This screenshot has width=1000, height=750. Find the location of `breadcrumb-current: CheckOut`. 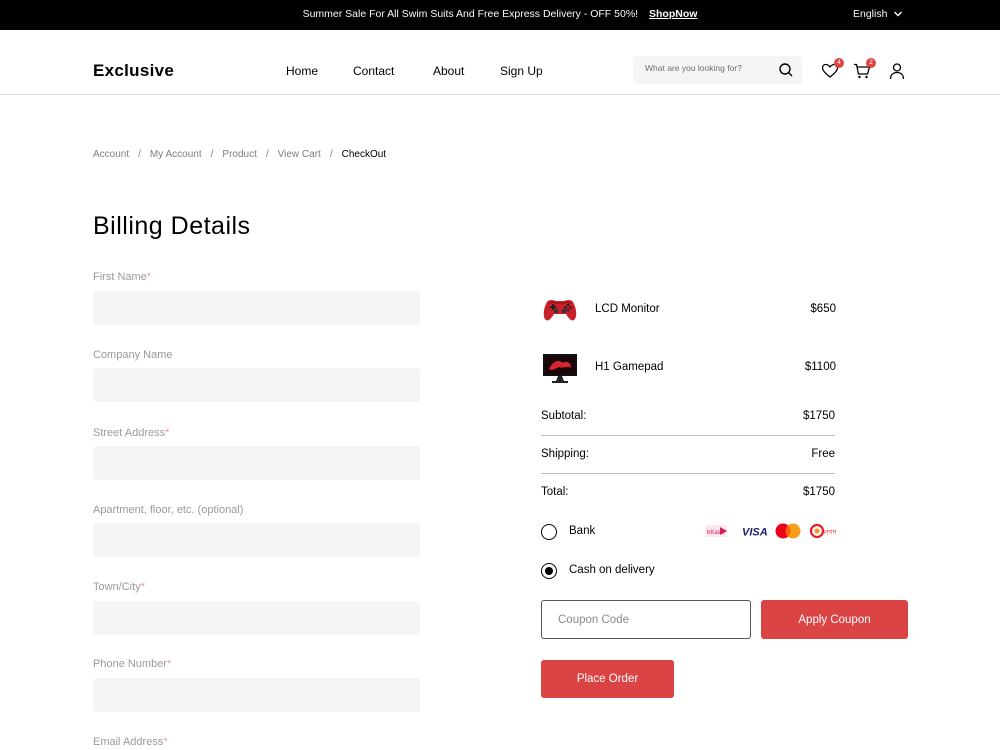

breadcrumb-current: CheckOut is located at coordinates (364, 154).